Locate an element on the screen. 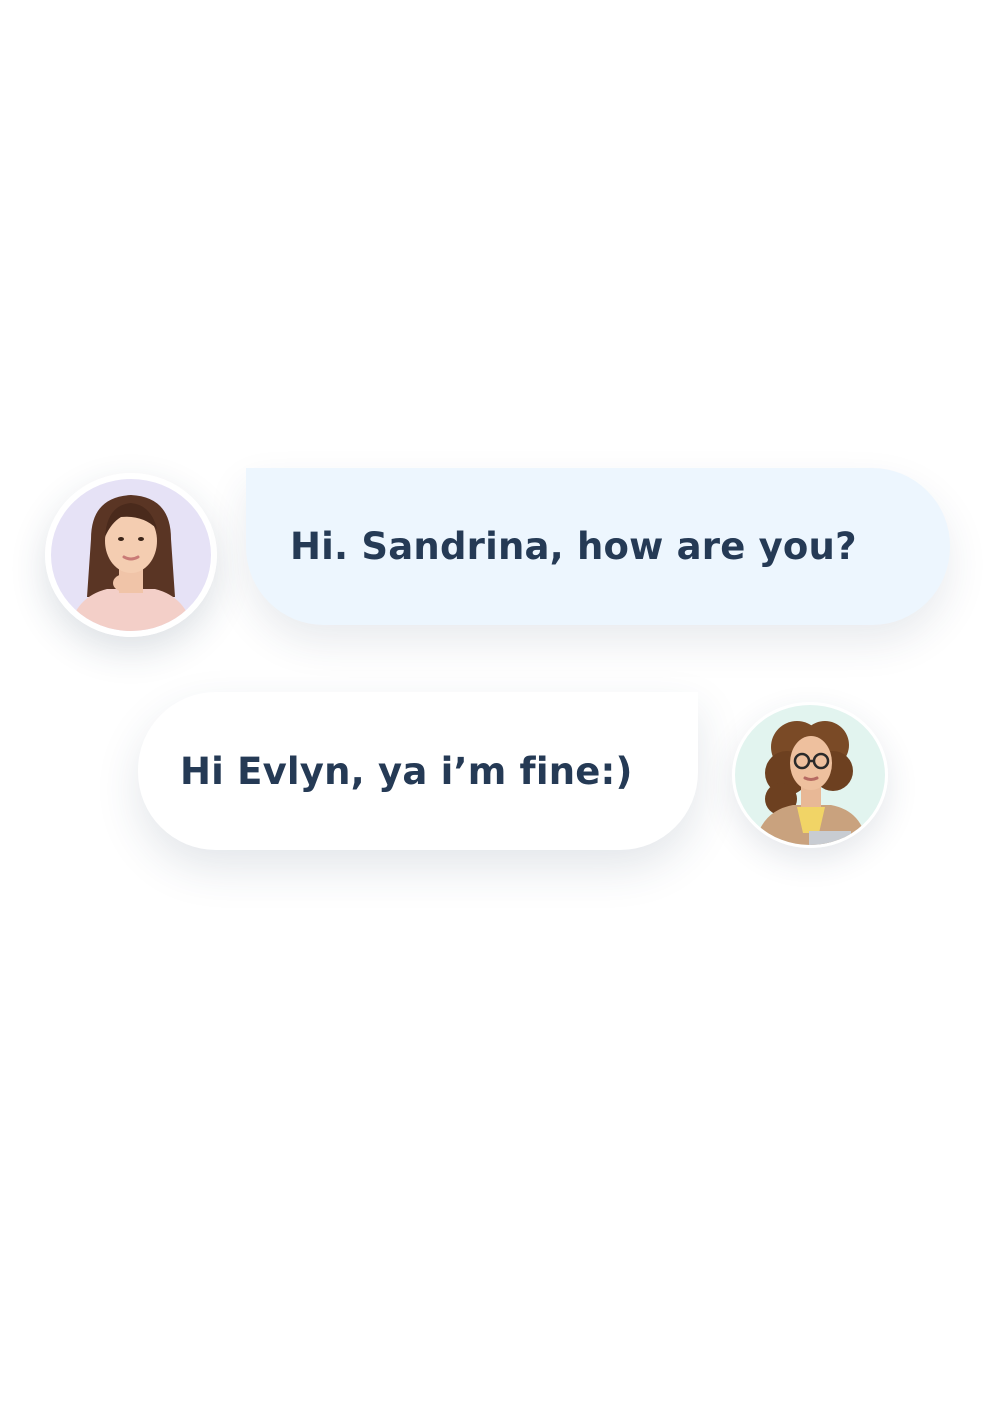 The height and width of the screenshot is (1403, 992). message-bubble-outgoing: Hi Evlyn, ya i’m fine:) is located at coordinates (418, 771).